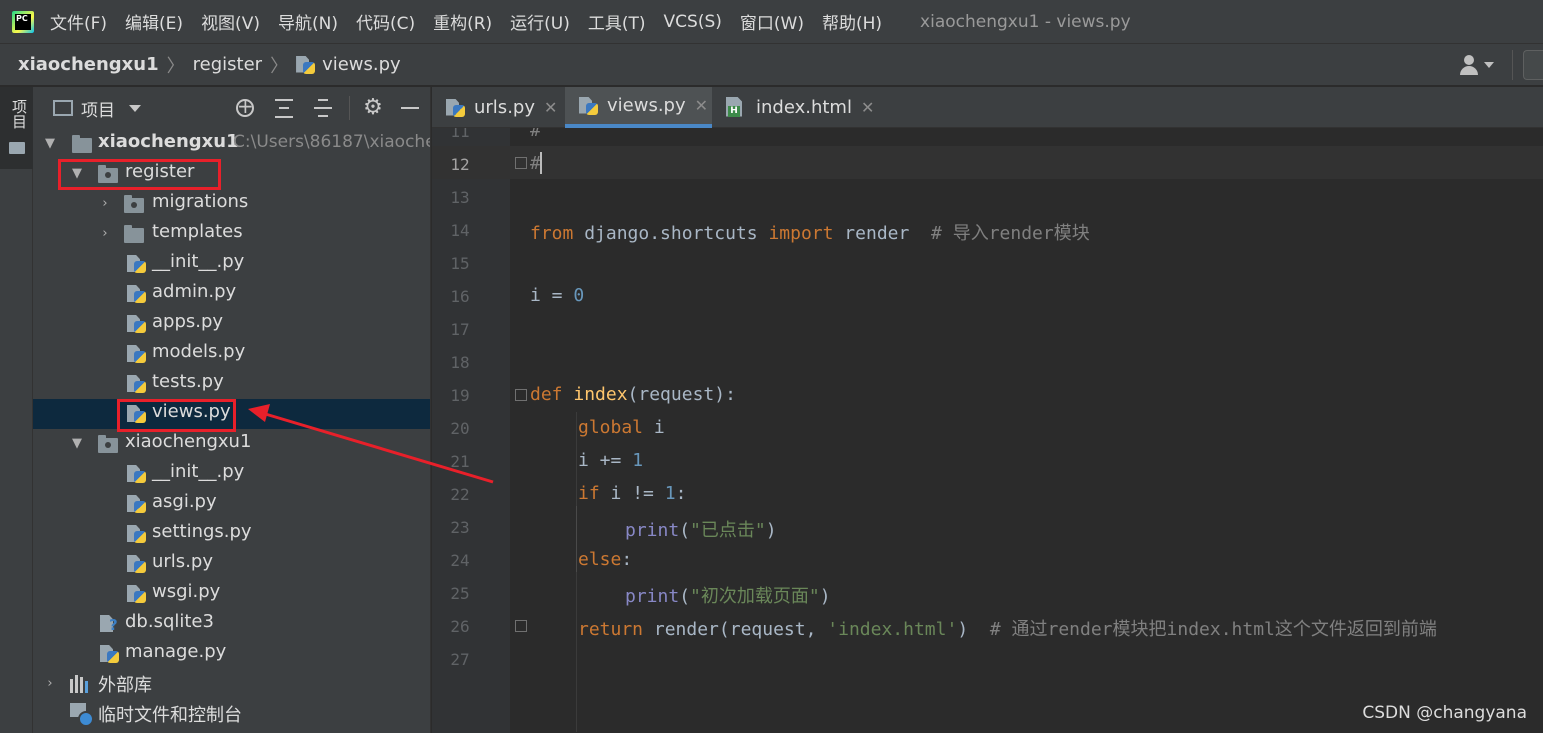 The image size is (1543, 733). Describe the element at coordinates (231, 324) in the screenshot. I see `tree-item-file: apps.py` at that location.